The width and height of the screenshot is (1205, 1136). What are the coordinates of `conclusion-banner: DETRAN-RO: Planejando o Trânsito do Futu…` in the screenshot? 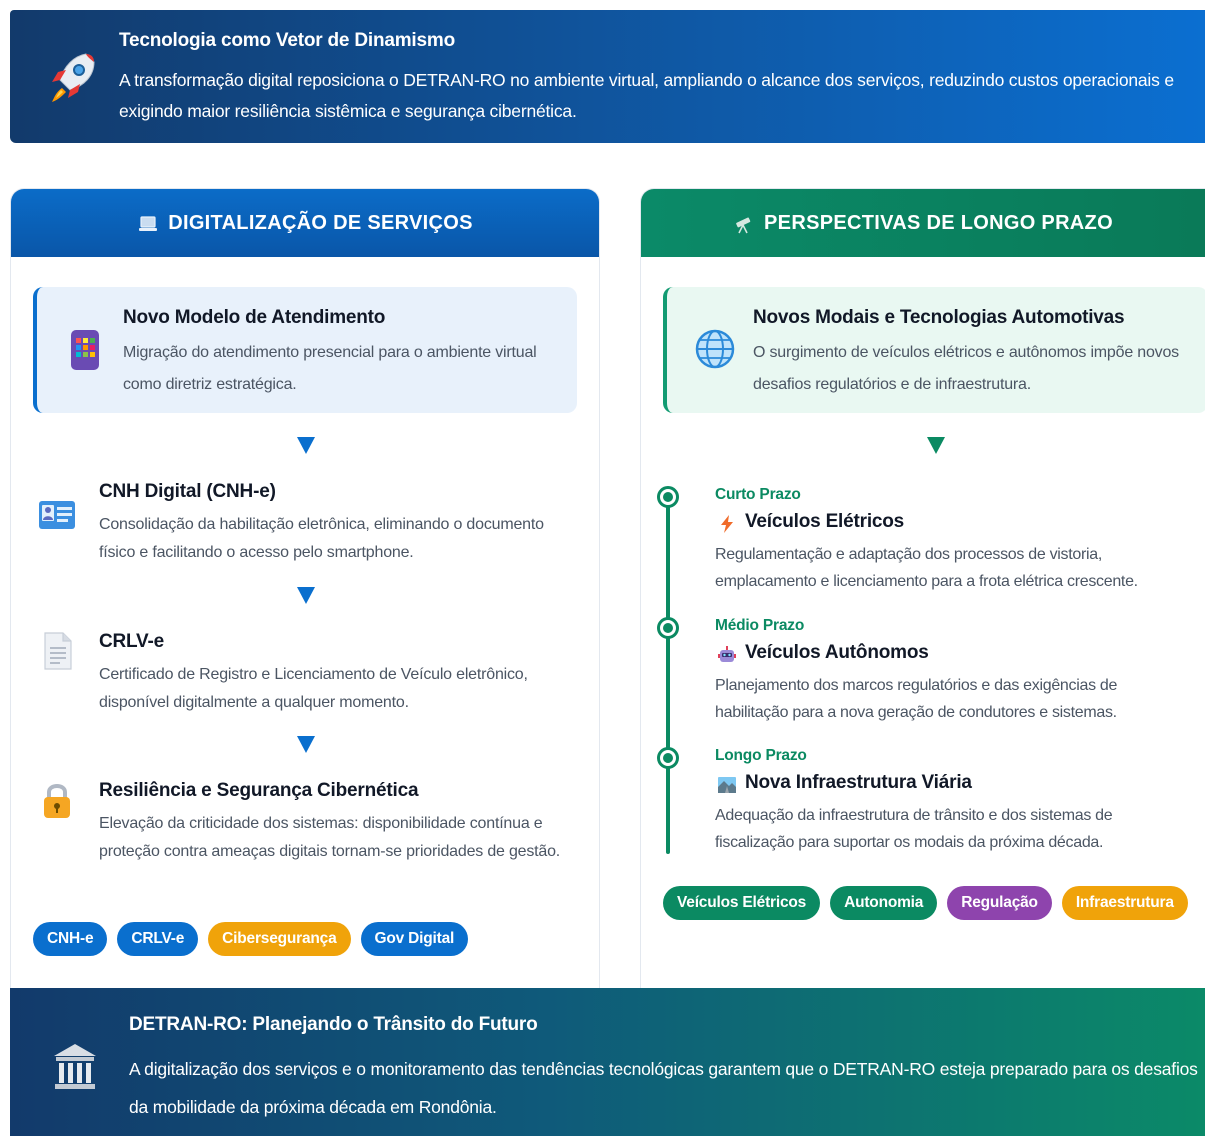 It's located at (607, 1062).